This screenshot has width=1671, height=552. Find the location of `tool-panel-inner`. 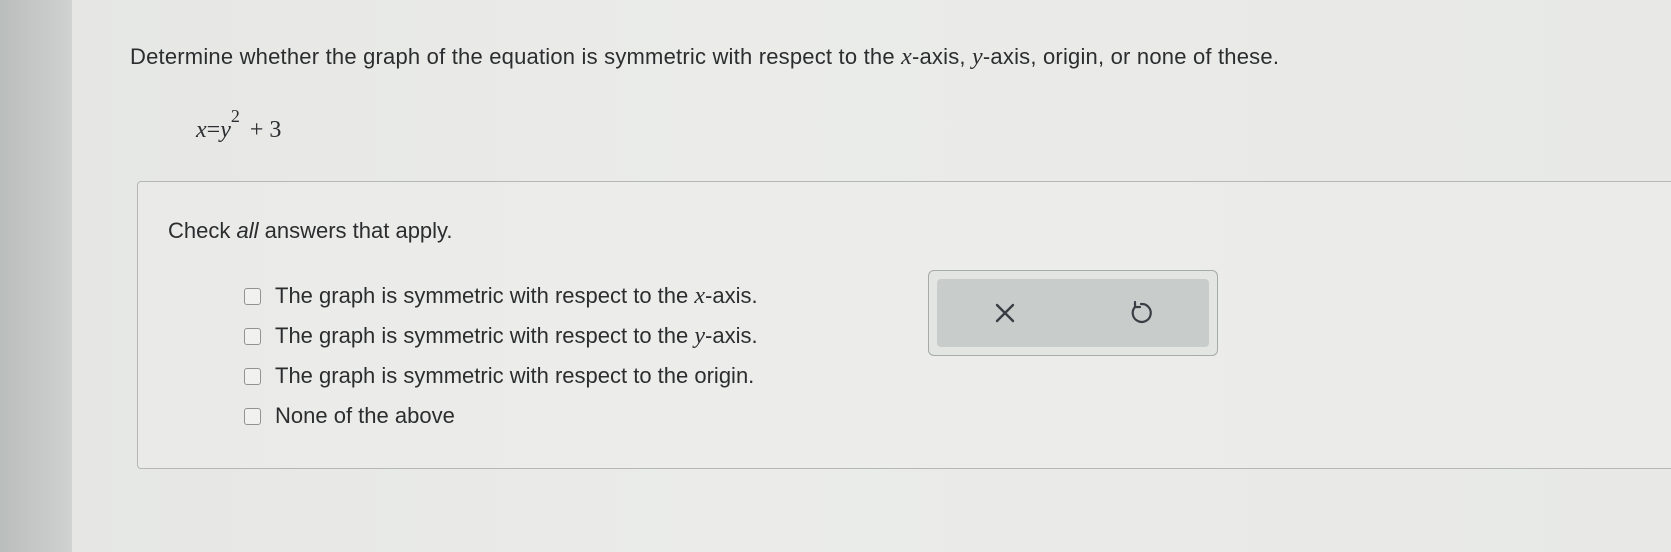

tool-panel-inner is located at coordinates (1073, 313).